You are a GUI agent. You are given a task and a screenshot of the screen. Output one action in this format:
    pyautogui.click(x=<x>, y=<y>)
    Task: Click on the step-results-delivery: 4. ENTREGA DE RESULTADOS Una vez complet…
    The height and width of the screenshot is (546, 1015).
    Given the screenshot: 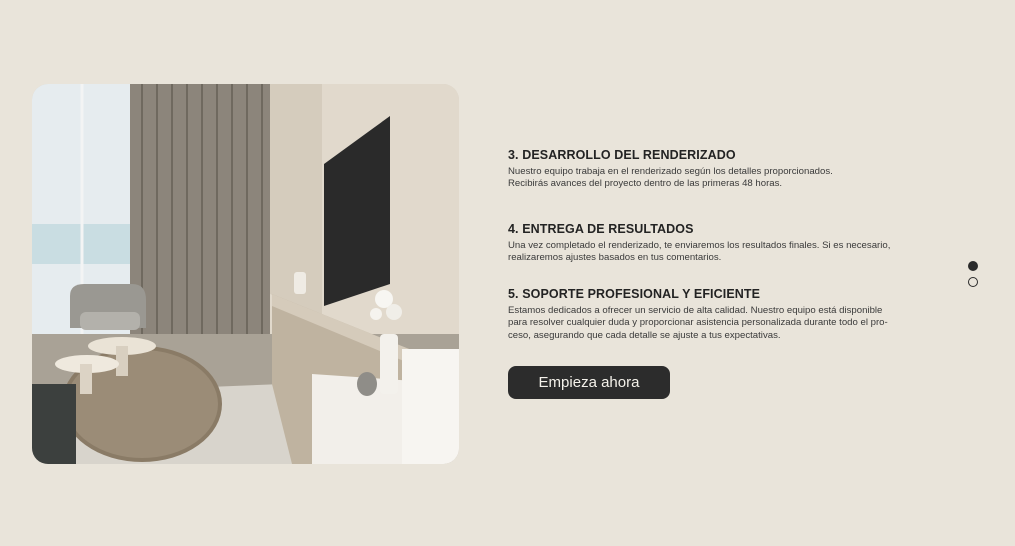 What is the action you would take?
    pyautogui.click(x=699, y=243)
    